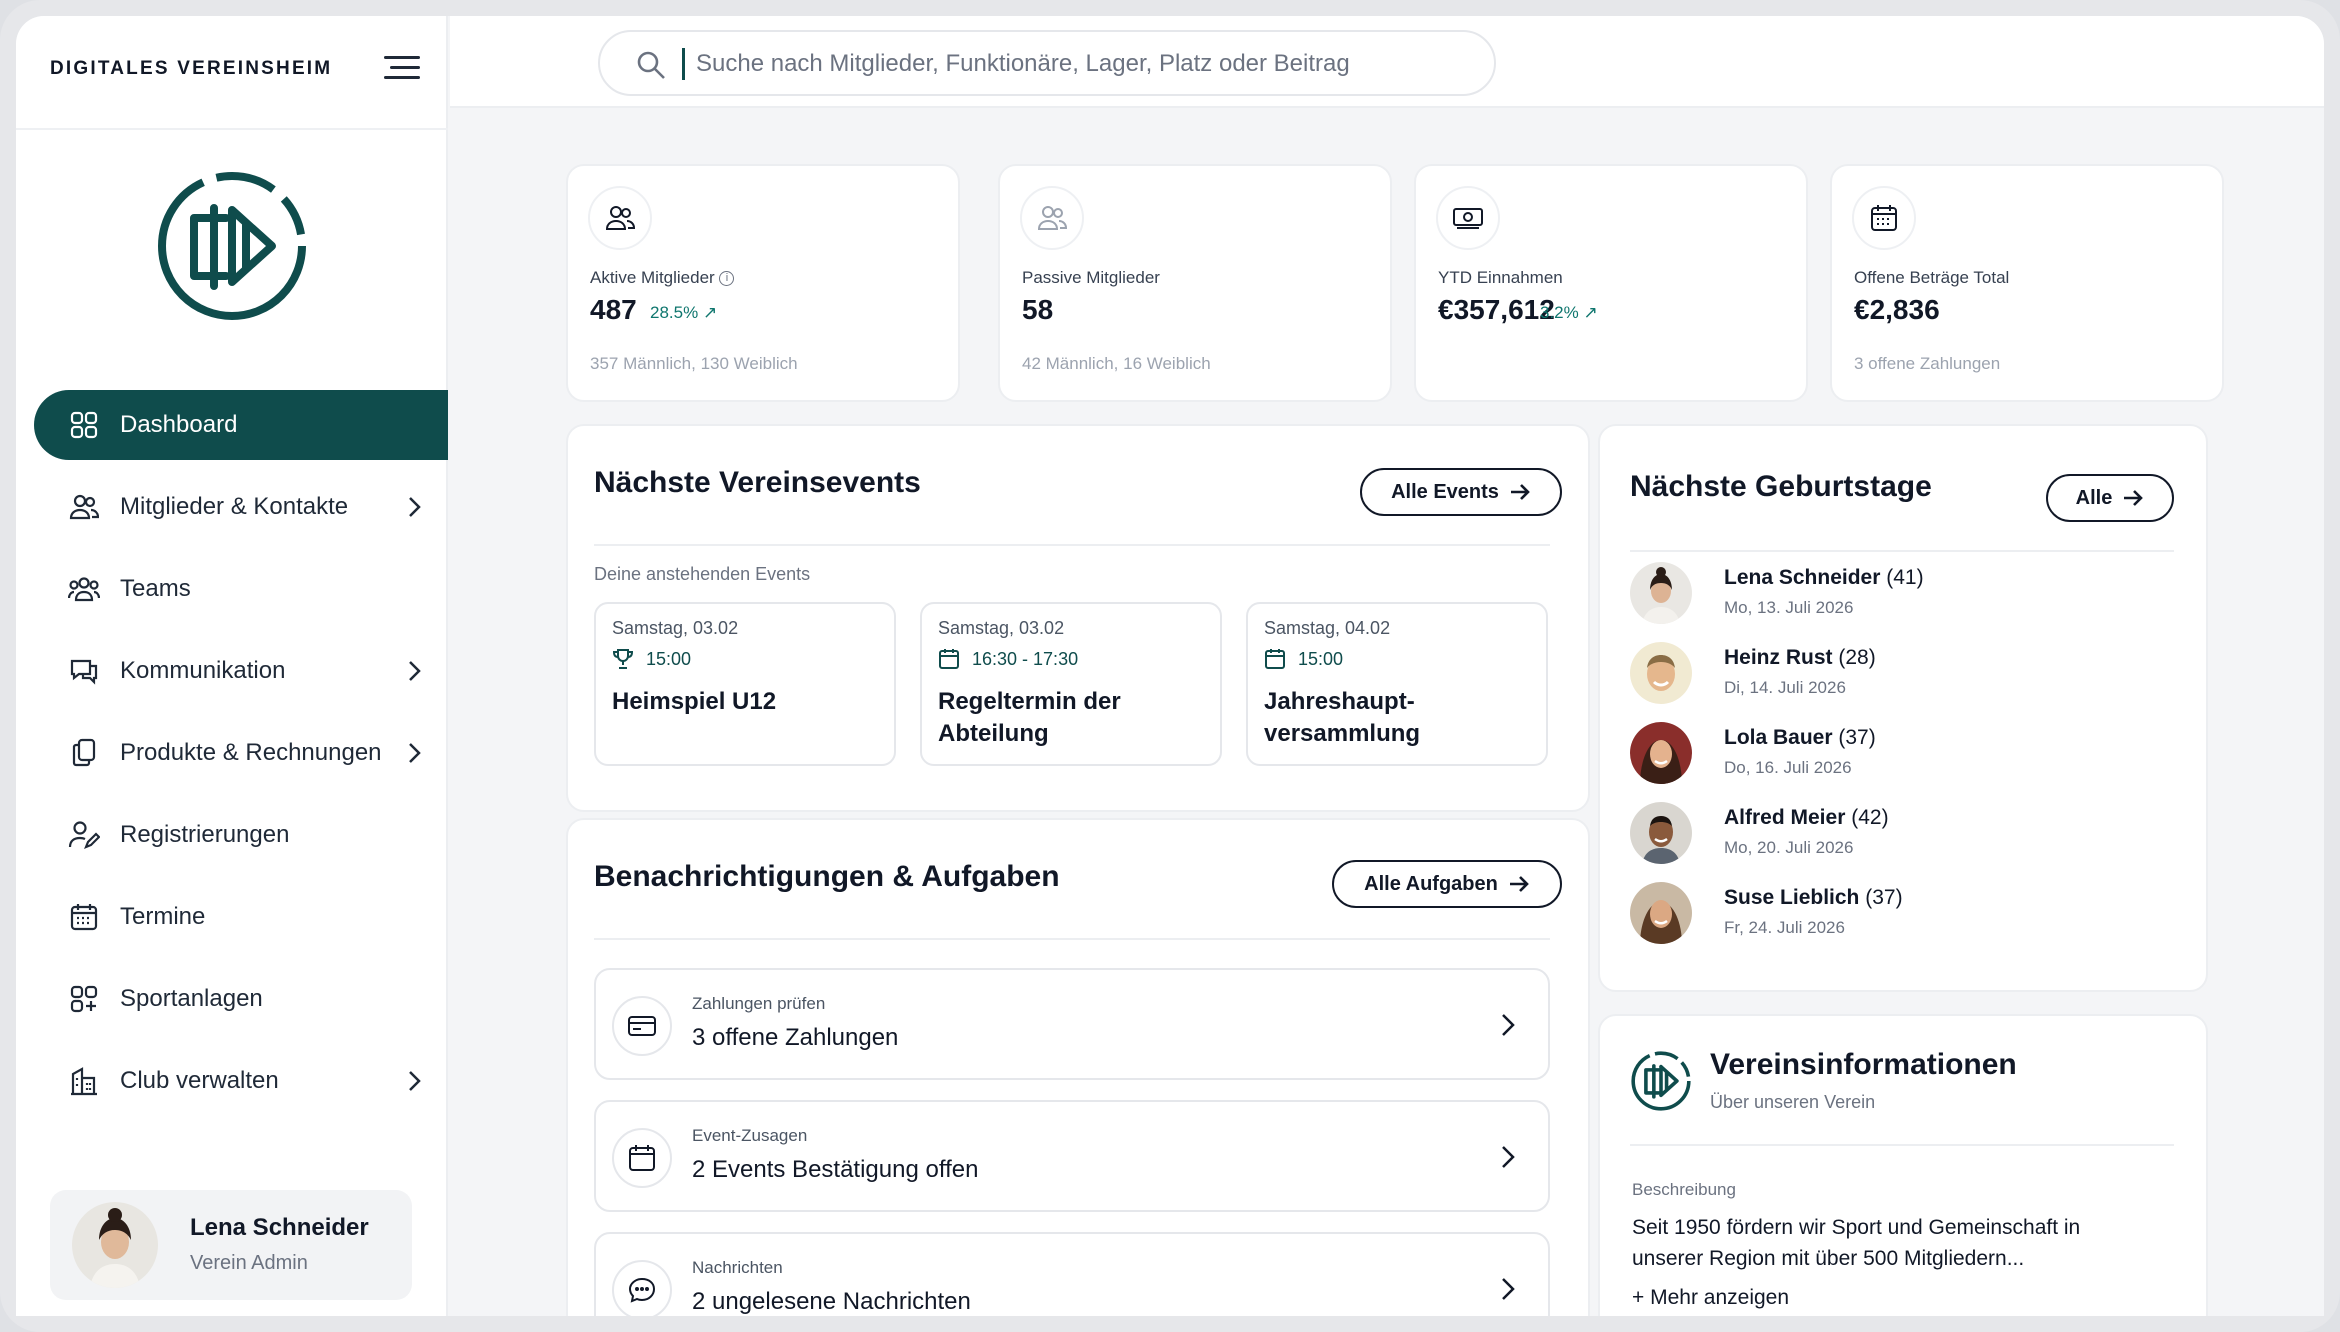 The width and height of the screenshot is (2340, 1332). What do you see at coordinates (84, 753) in the screenshot?
I see `documents-icon` at bounding box center [84, 753].